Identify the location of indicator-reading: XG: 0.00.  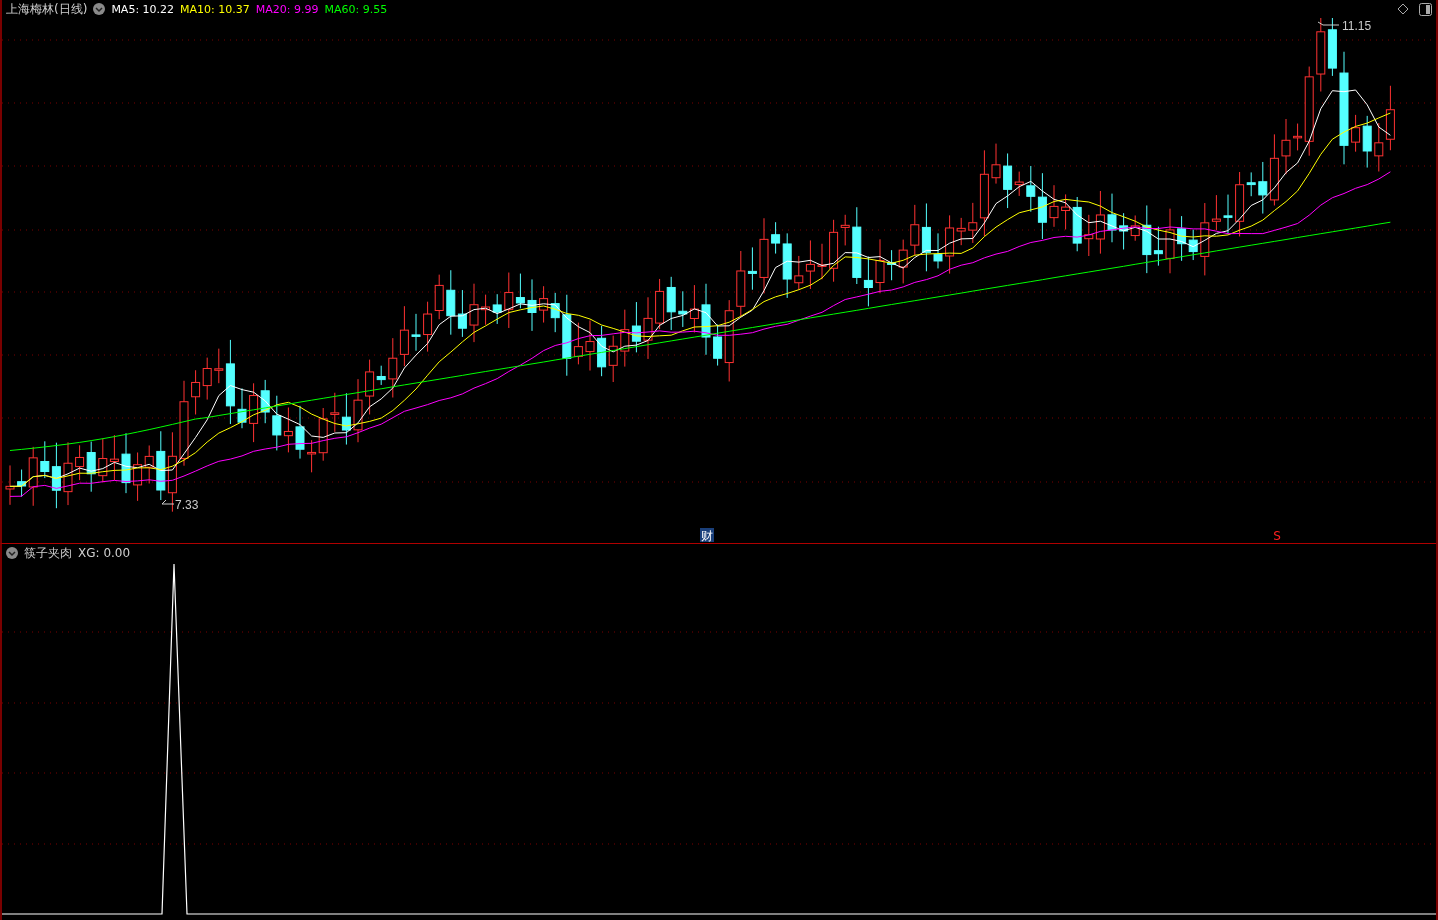
(104, 553).